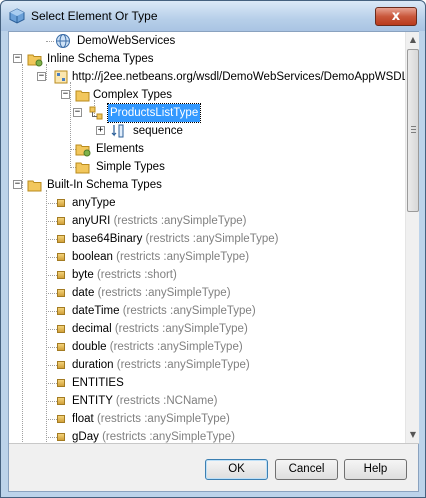 Image resolution: width=426 pixels, height=498 pixels. What do you see at coordinates (94, 203) in the screenshot?
I see `tree-node-label: anyType` at bounding box center [94, 203].